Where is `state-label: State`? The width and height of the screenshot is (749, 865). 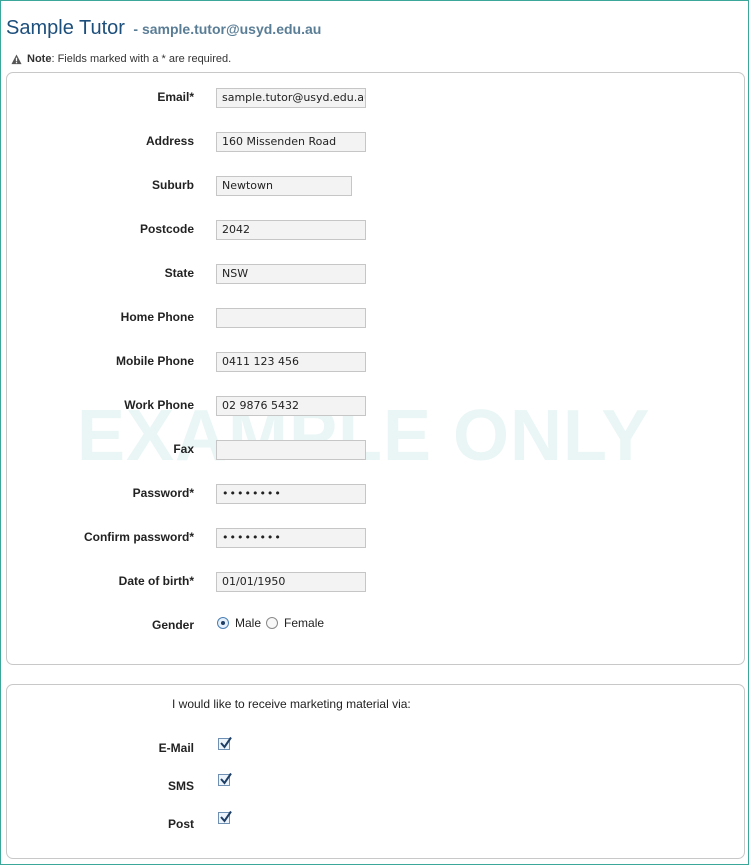
state-label: State is located at coordinates (179, 273).